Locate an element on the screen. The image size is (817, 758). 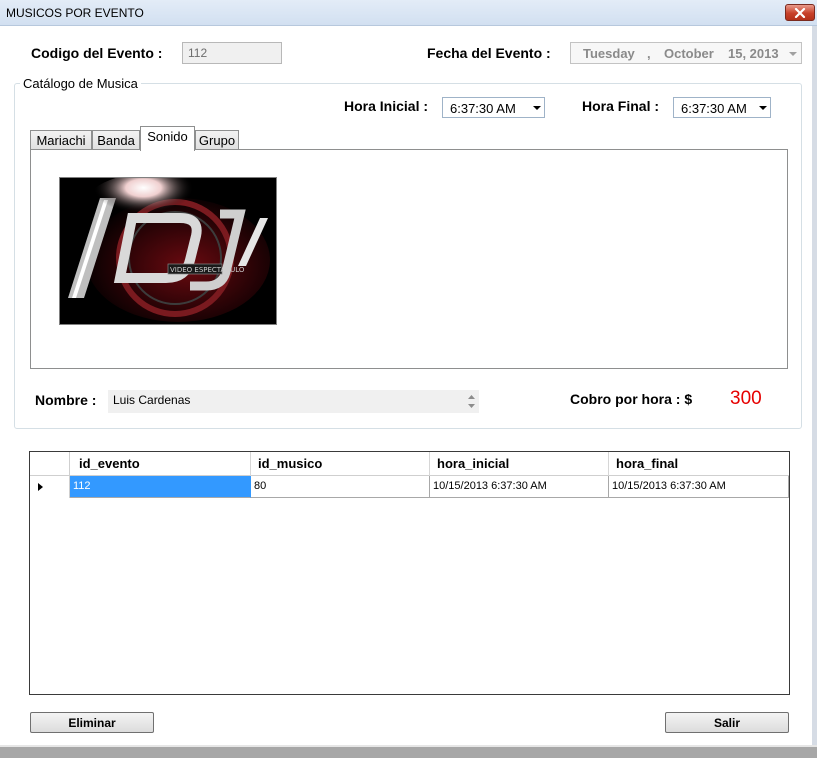
cobro-value: 300 is located at coordinates (746, 398).